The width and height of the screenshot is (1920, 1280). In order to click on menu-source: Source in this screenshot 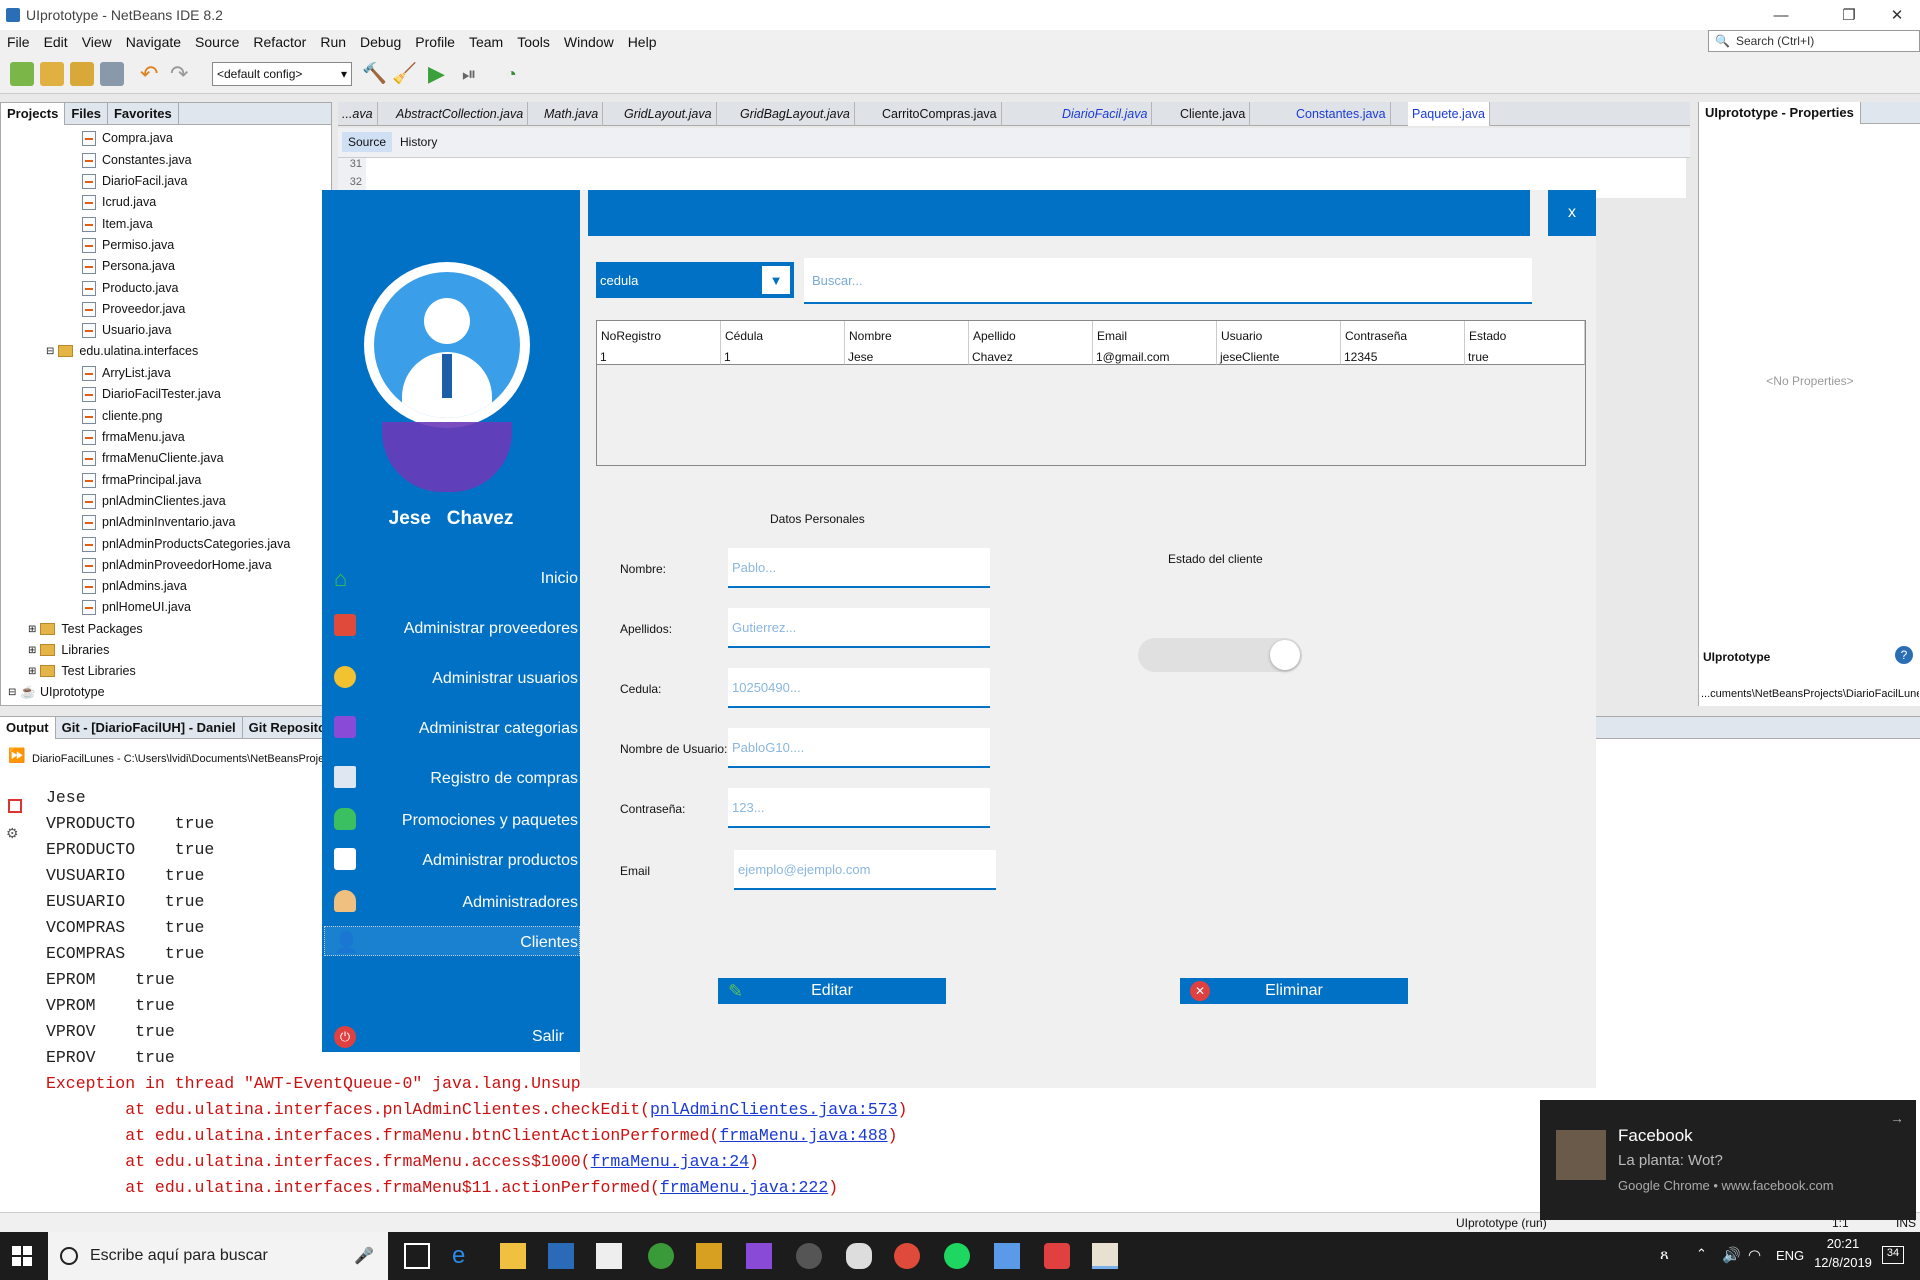, I will do `click(217, 42)`.